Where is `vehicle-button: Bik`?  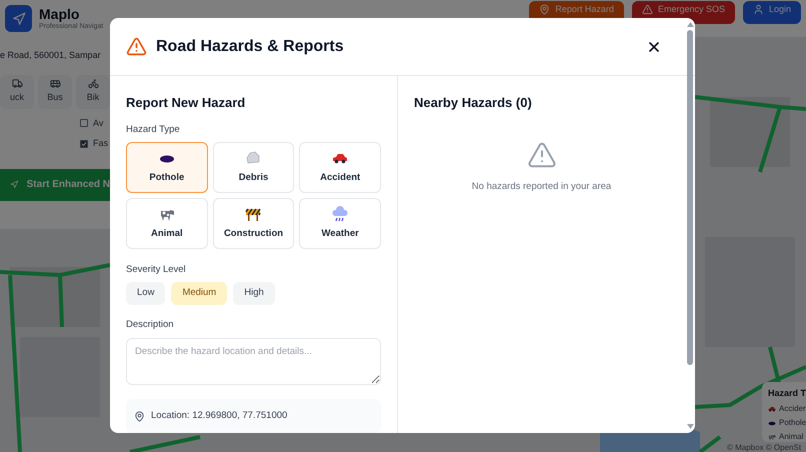 vehicle-button: Bik is located at coordinates (93, 91).